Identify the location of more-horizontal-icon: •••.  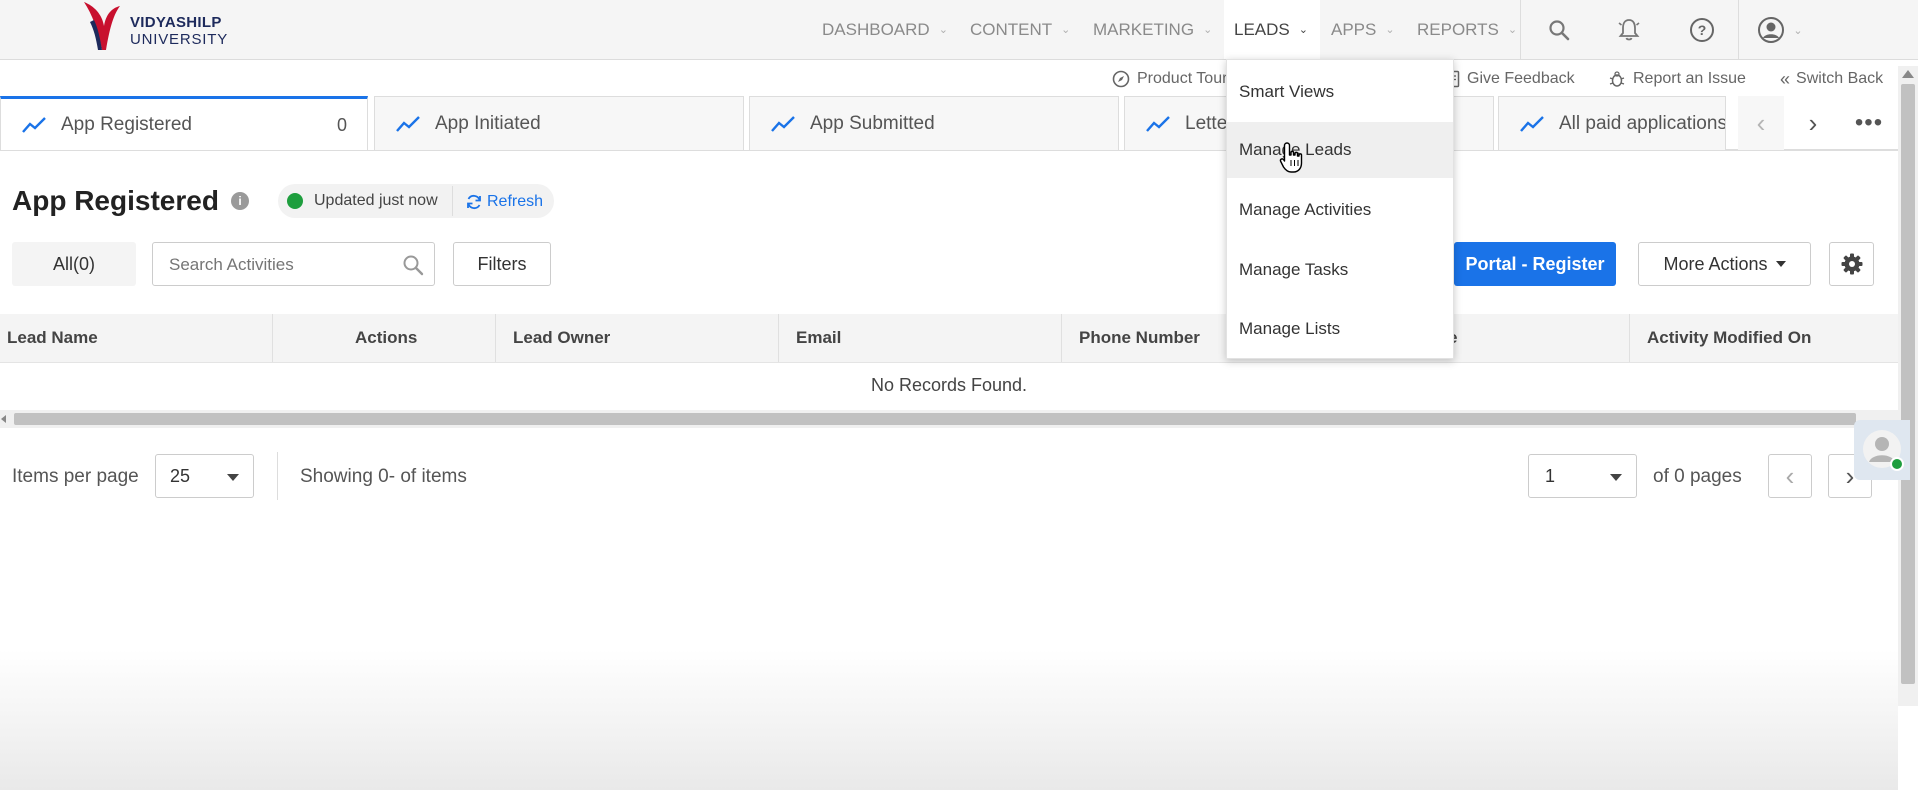
(1869, 122).